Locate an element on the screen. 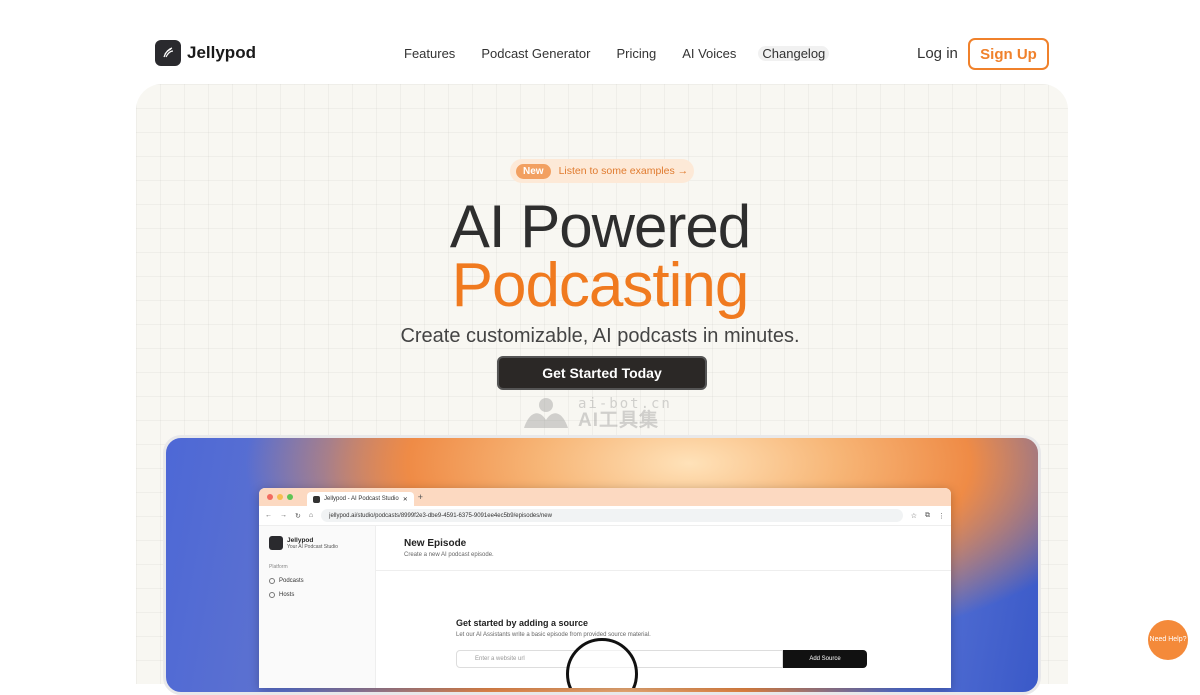 The width and height of the screenshot is (1200, 695). announcement-pill: New Listen to some examples → is located at coordinates (602, 171).